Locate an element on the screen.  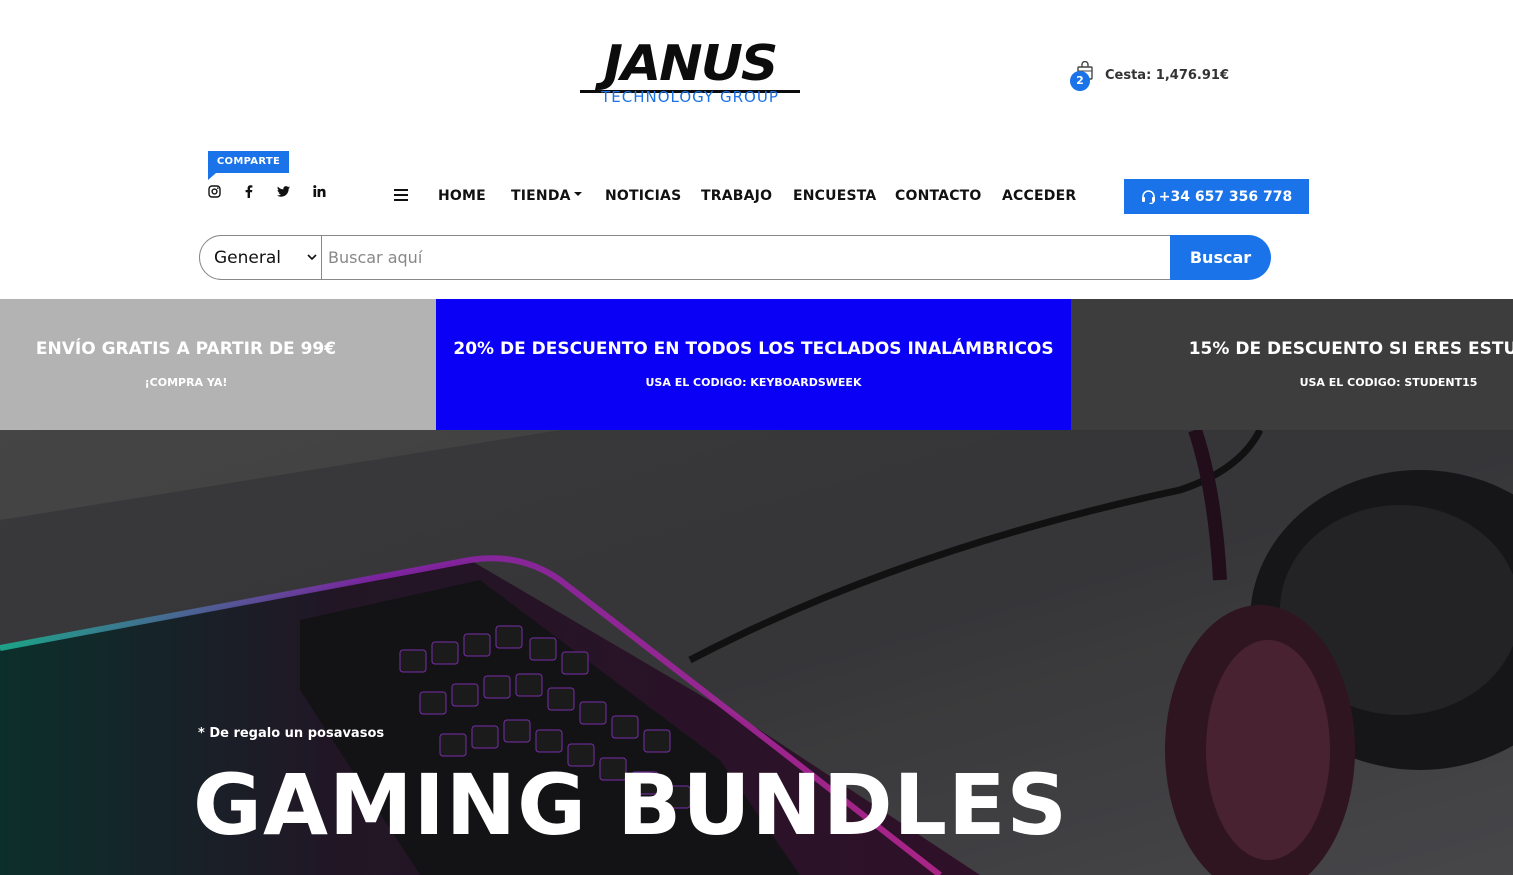
search-category-select: General is located at coordinates (260, 257).